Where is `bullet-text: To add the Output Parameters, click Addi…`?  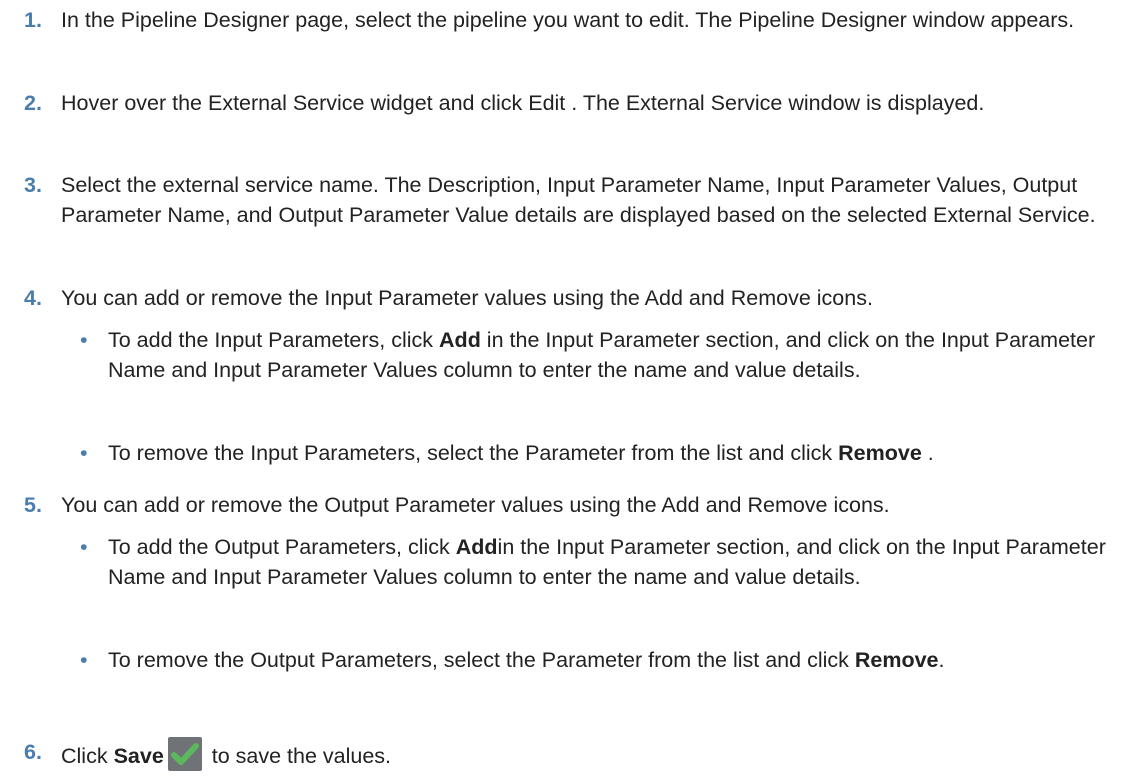
bullet-text: To add the Output Parameters, click Addi… is located at coordinates (607, 562).